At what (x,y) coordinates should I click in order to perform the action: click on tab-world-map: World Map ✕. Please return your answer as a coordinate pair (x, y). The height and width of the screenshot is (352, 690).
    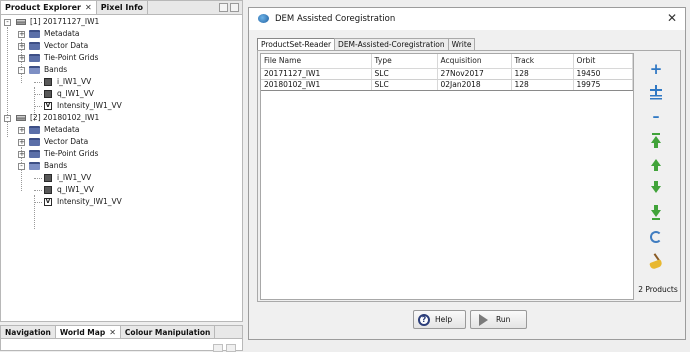
    Looking at the image, I should click on (88, 332).